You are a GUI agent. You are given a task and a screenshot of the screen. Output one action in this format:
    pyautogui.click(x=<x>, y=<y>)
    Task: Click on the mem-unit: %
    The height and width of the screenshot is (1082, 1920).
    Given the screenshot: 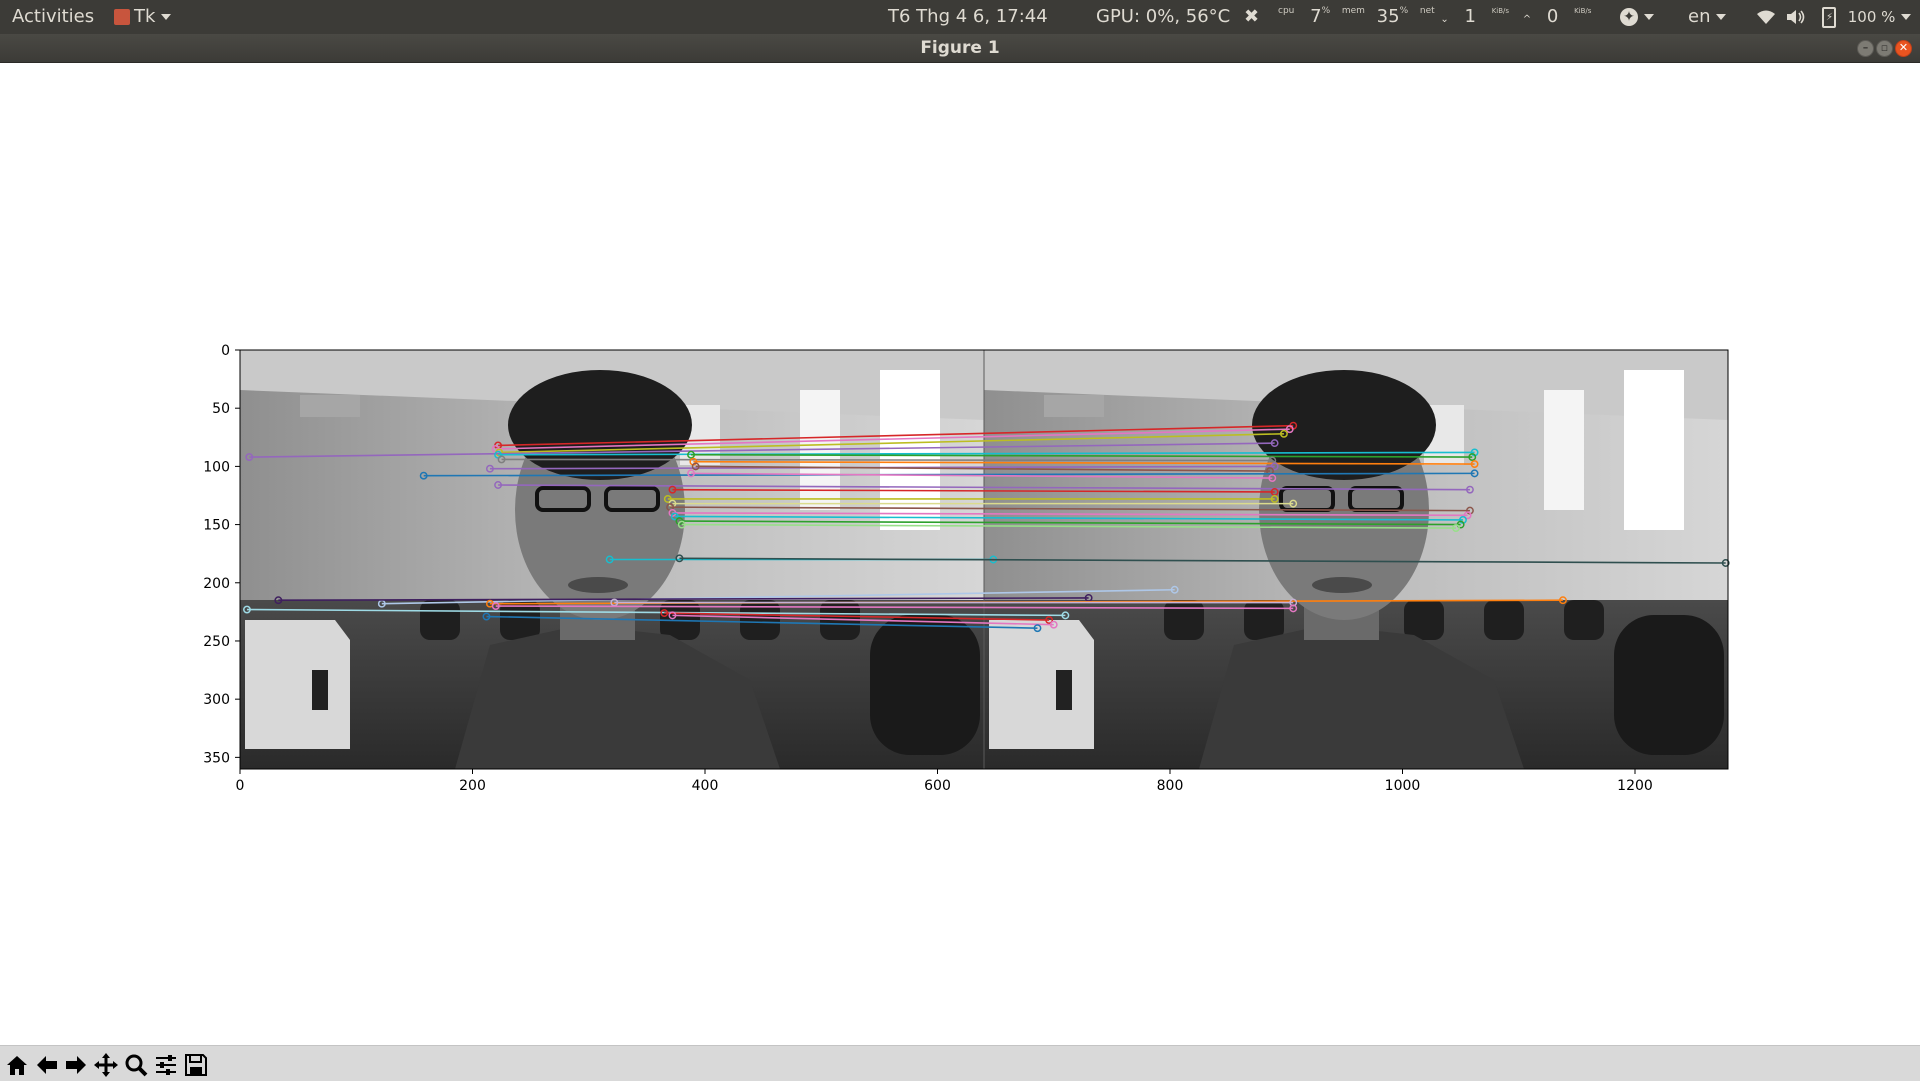 What is the action you would take?
    pyautogui.click(x=1404, y=11)
    